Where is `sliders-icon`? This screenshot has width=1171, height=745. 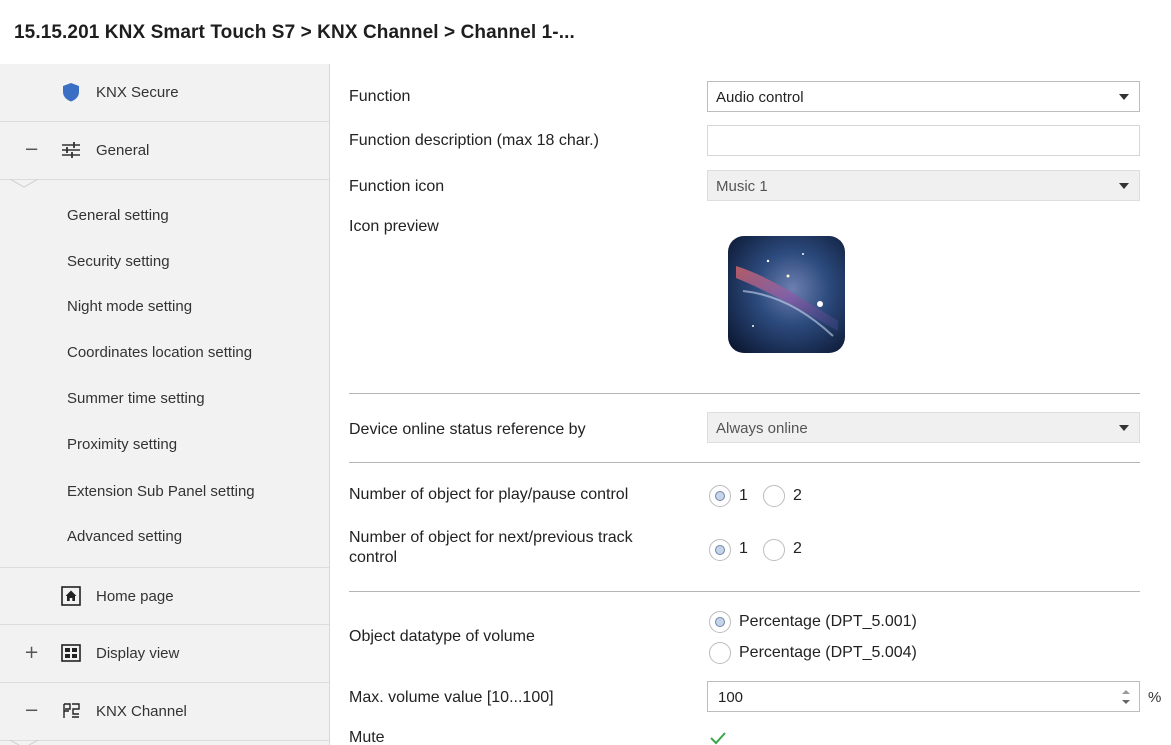
sliders-icon is located at coordinates (71, 150).